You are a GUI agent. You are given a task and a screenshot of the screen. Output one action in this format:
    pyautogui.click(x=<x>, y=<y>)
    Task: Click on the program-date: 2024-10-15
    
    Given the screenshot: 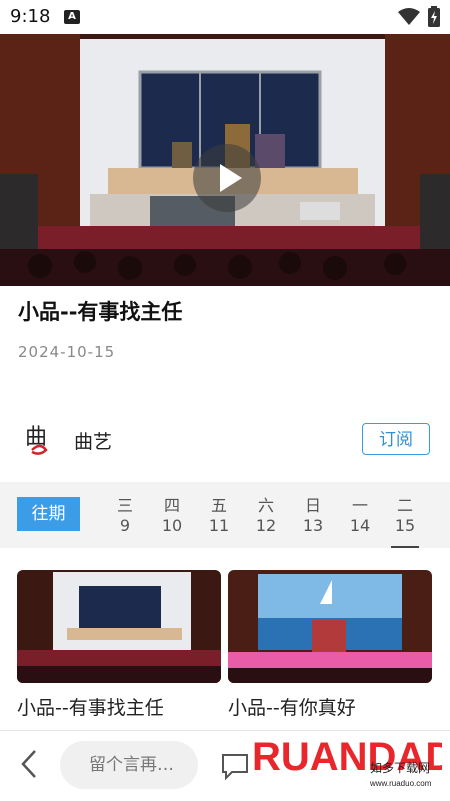 What is the action you would take?
    pyautogui.click(x=67, y=352)
    